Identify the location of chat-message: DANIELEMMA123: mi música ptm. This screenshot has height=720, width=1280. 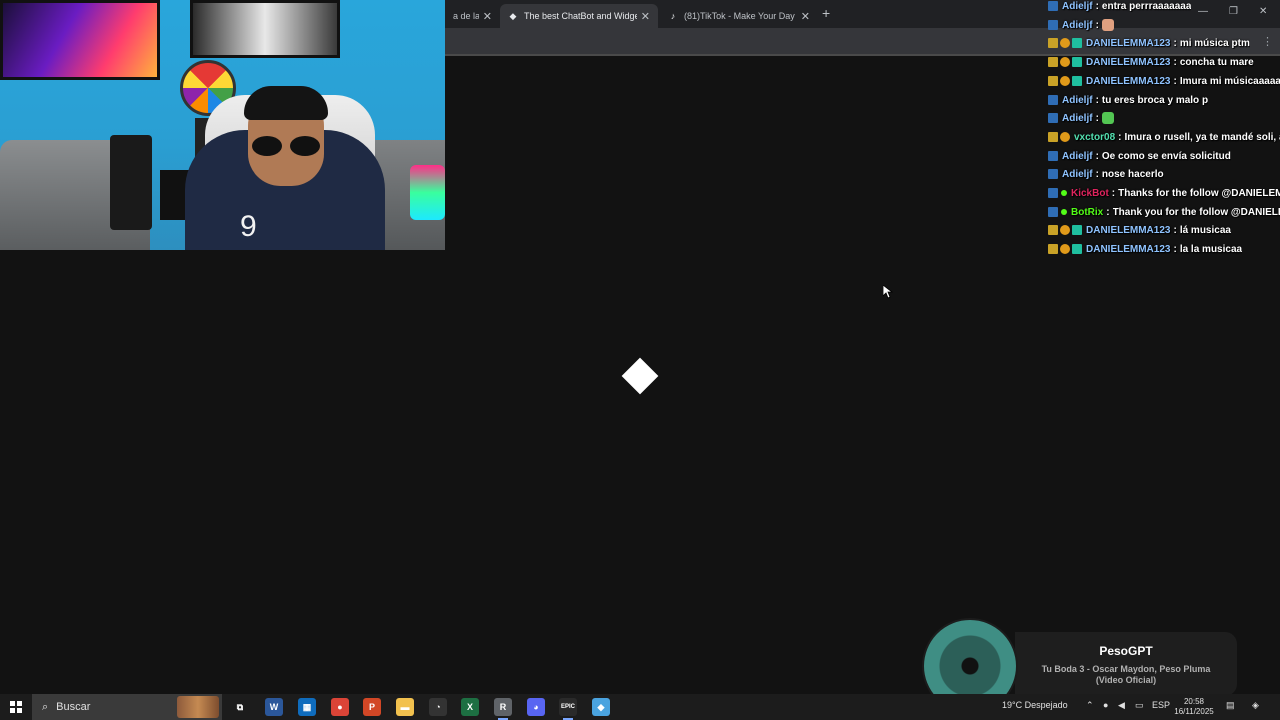
(1163, 43).